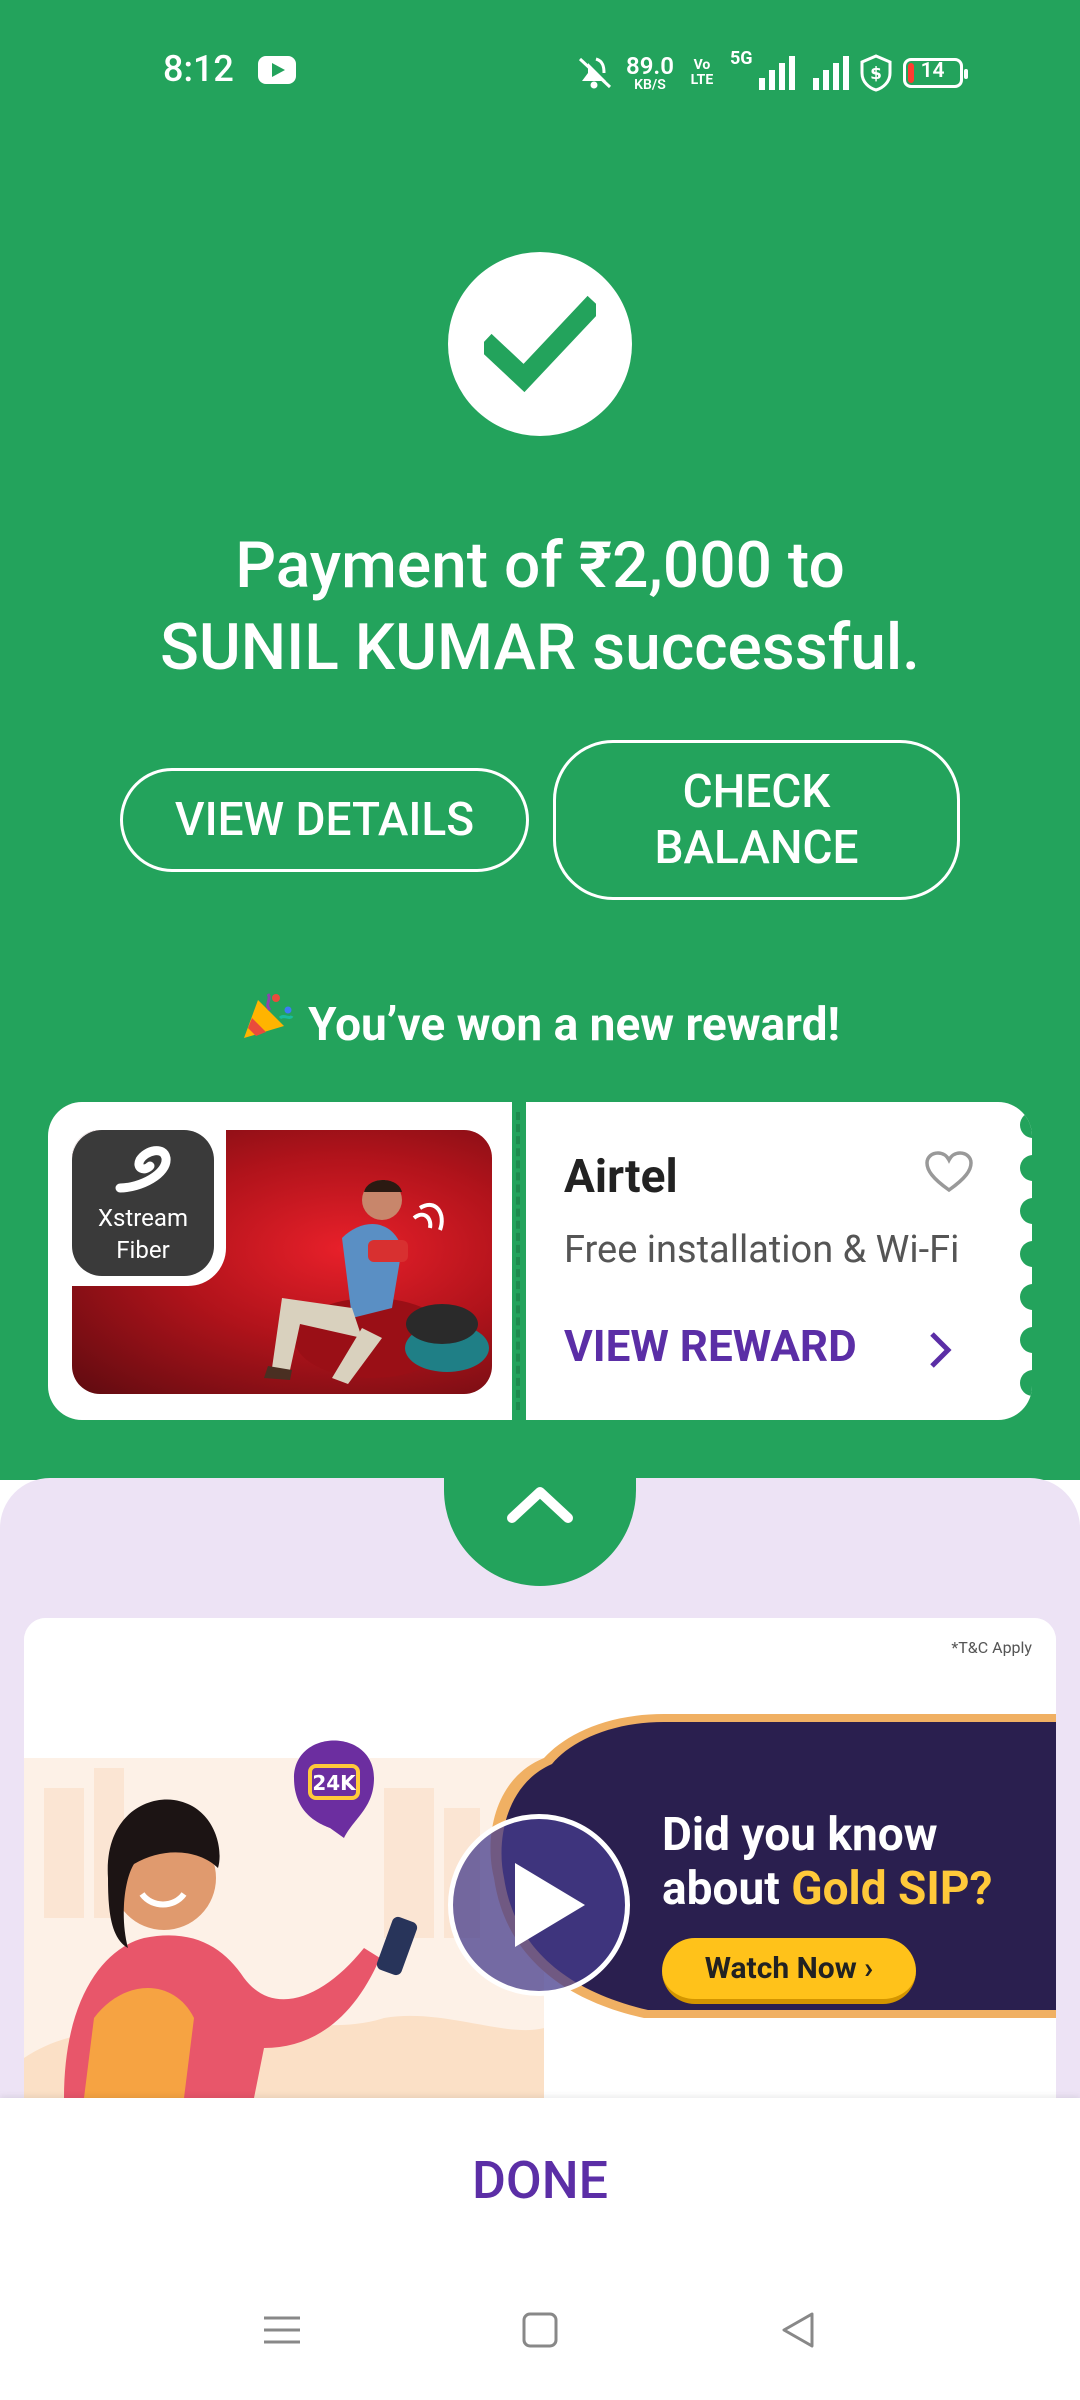 The image size is (1080, 2400). Describe the element at coordinates (540, 2180) in the screenshot. I see `done-button: DONE` at that location.